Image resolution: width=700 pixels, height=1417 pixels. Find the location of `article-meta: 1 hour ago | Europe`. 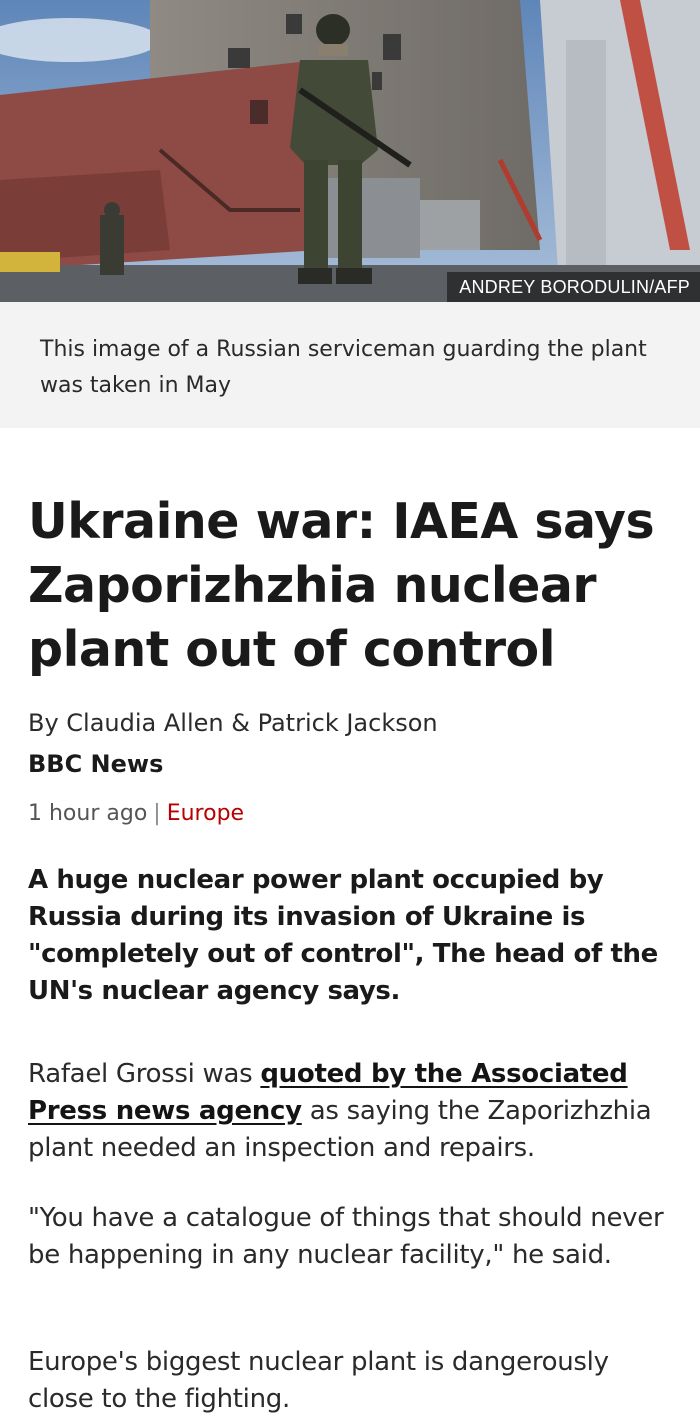

article-meta: 1 hour ago | Europe is located at coordinates (136, 814).